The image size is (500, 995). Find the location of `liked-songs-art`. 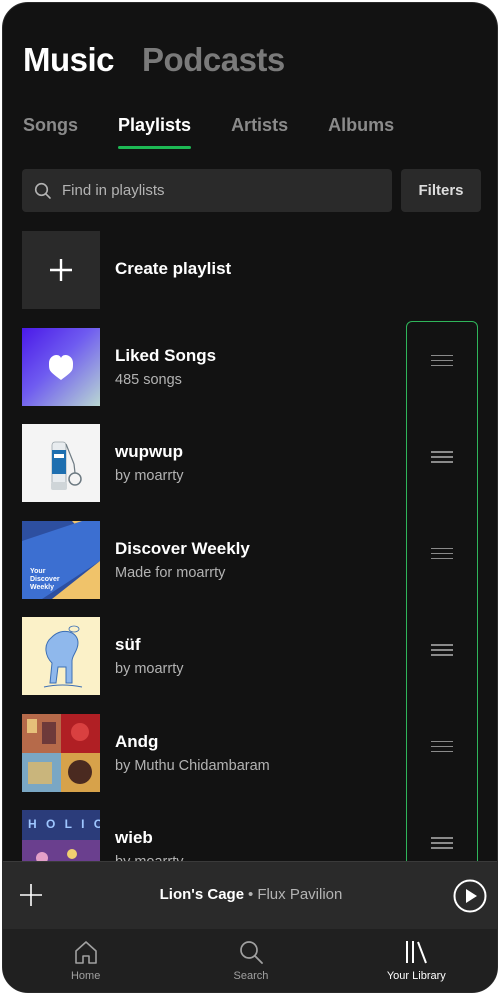

liked-songs-art is located at coordinates (61, 366).